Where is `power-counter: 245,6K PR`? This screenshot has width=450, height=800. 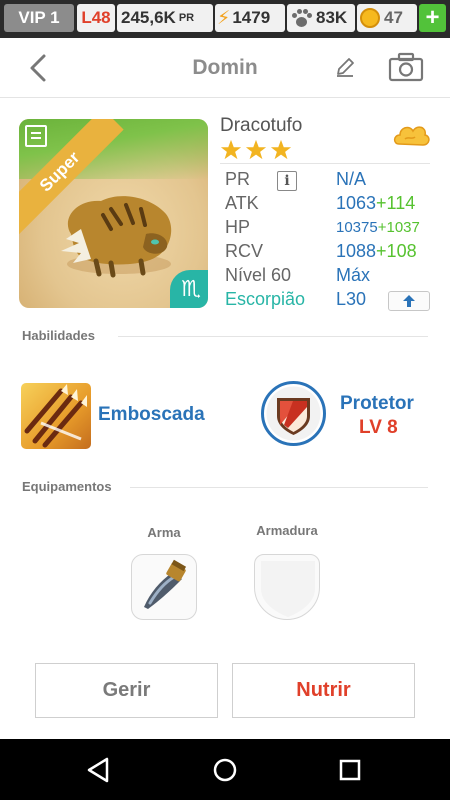 power-counter: 245,6K PR is located at coordinates (165, 18).